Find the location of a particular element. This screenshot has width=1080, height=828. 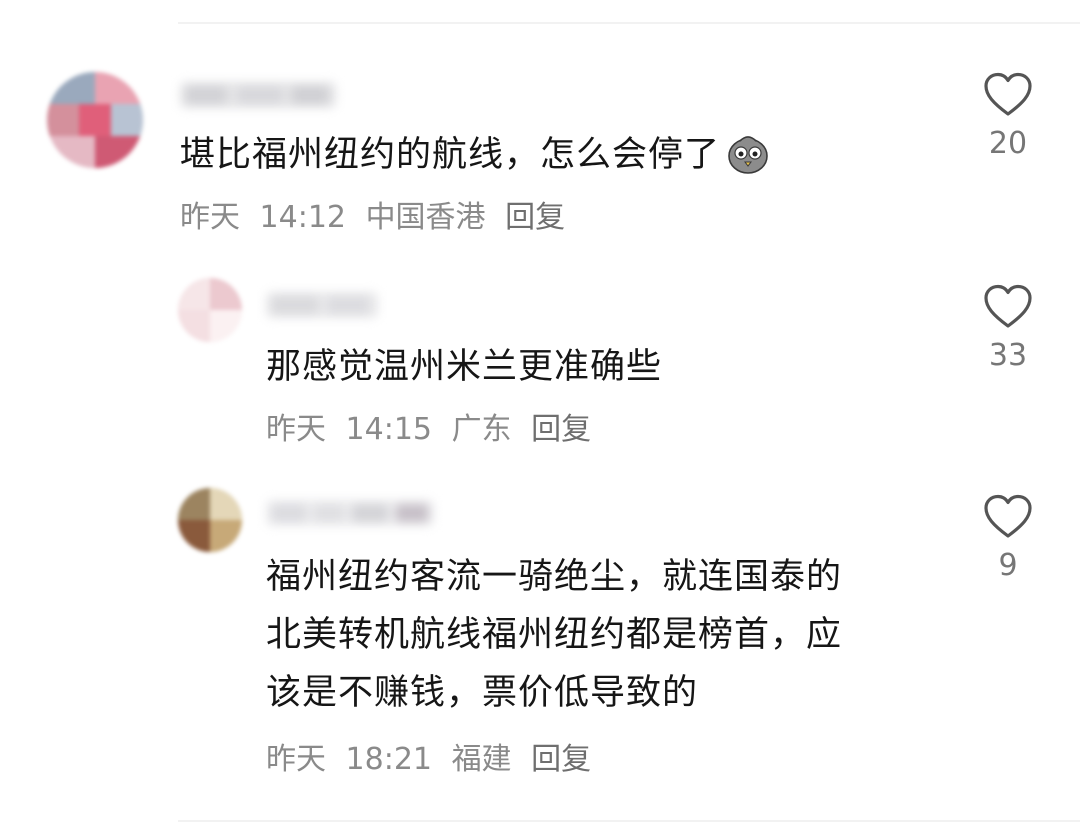

like-button: 20 is located at coordinates (1008, 118).